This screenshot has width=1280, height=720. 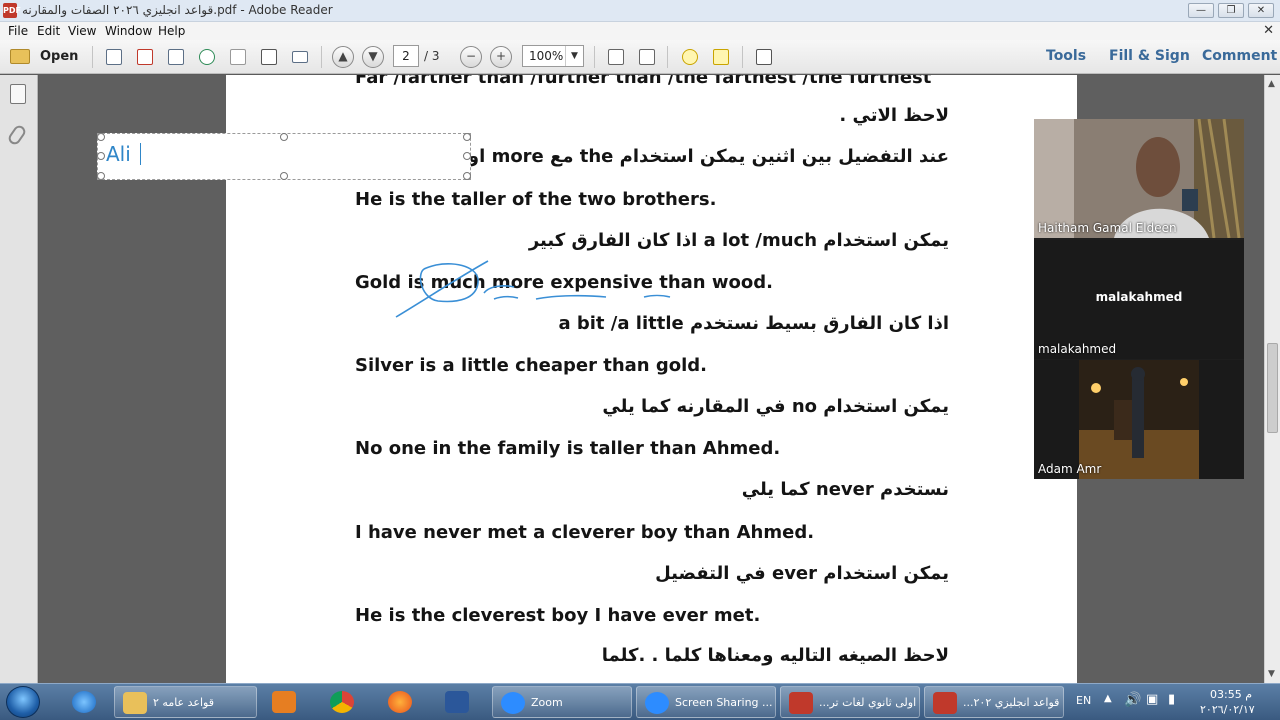 I want to click on scroll-up-icon: ▲, so click(x=1271, y=84).